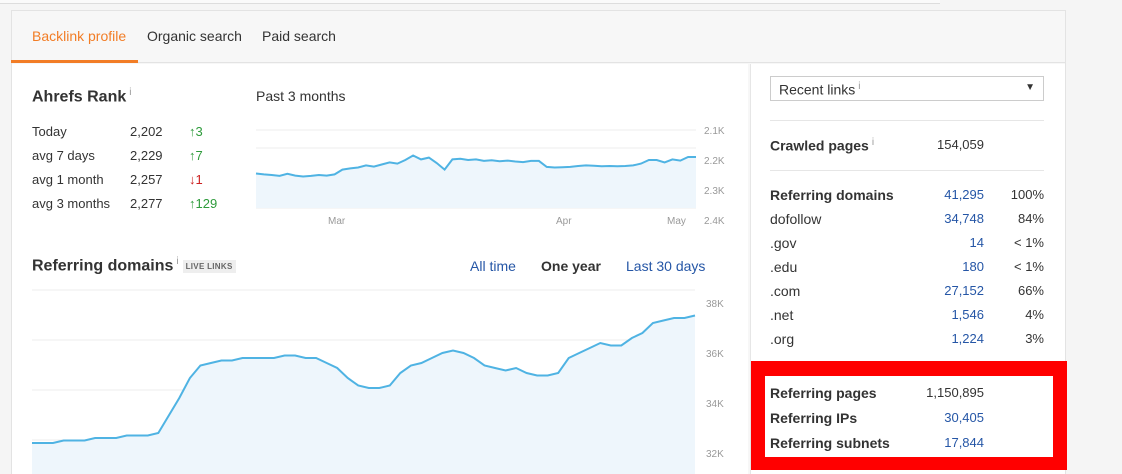 This screenshot has width=1122, height=474. I want to click on net-value: 1,546, so click(929, 314).